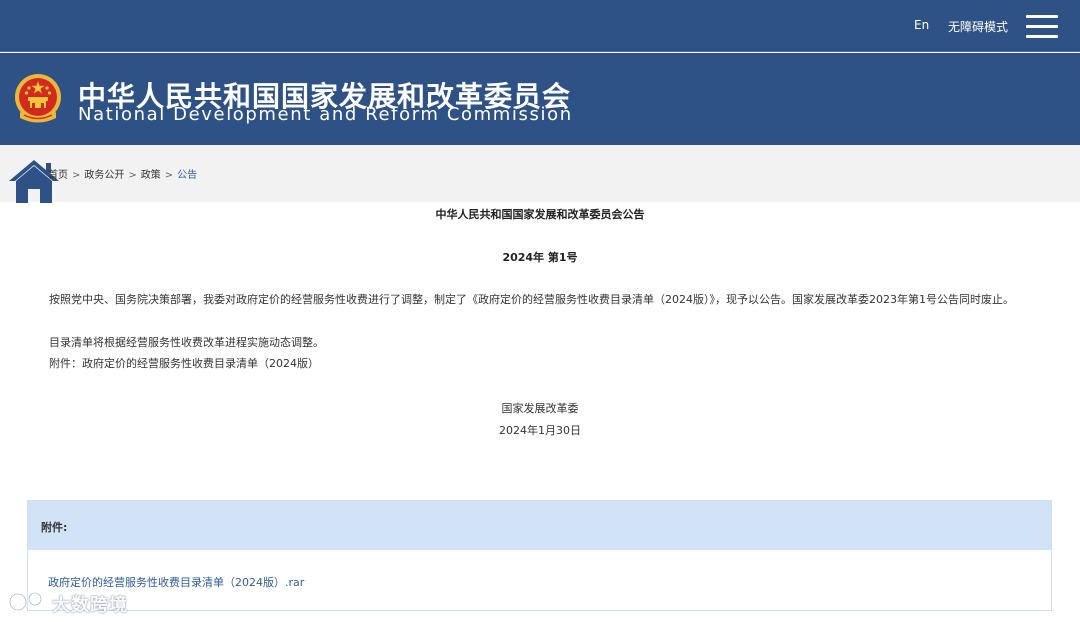  What do you see at coordinates (151, 175) in the screenshot?
I see `breadcrumb-policy: 政策` at bounding box center [151, 175].